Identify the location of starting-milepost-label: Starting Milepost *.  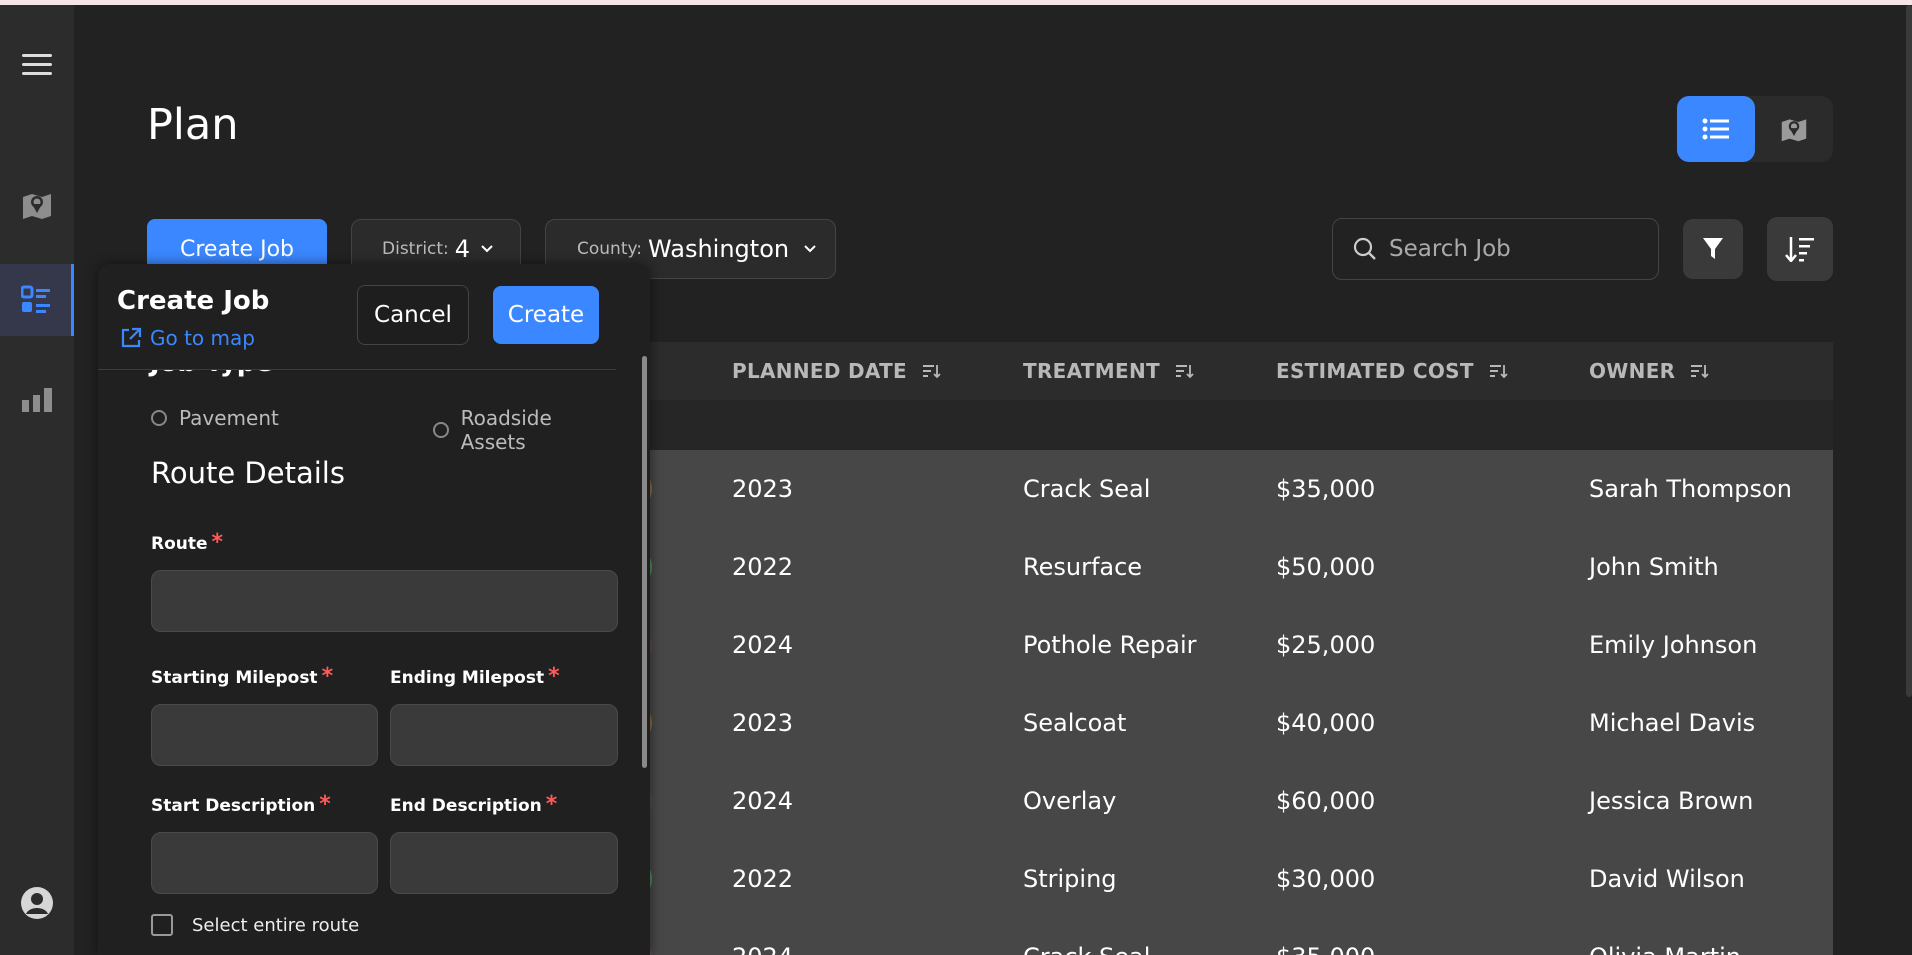
(242, 676).